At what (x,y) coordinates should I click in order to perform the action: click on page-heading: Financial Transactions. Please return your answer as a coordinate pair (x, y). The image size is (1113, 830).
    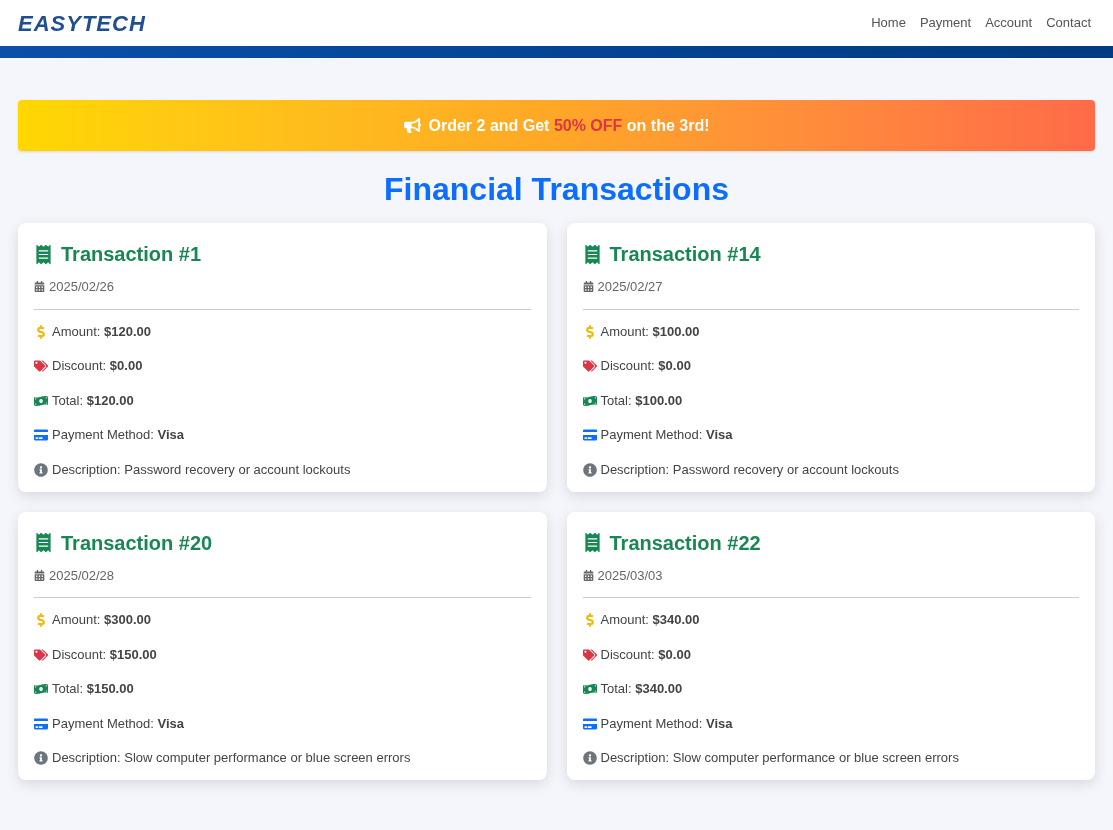
    Looking at the image, I should click on (556, 189).